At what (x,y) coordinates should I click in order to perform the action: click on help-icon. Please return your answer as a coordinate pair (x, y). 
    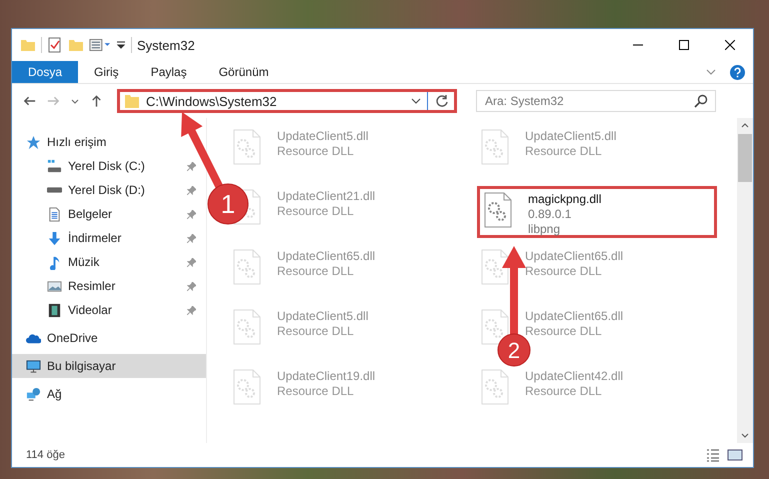
    Looking at the image, I should click on (737, 72).